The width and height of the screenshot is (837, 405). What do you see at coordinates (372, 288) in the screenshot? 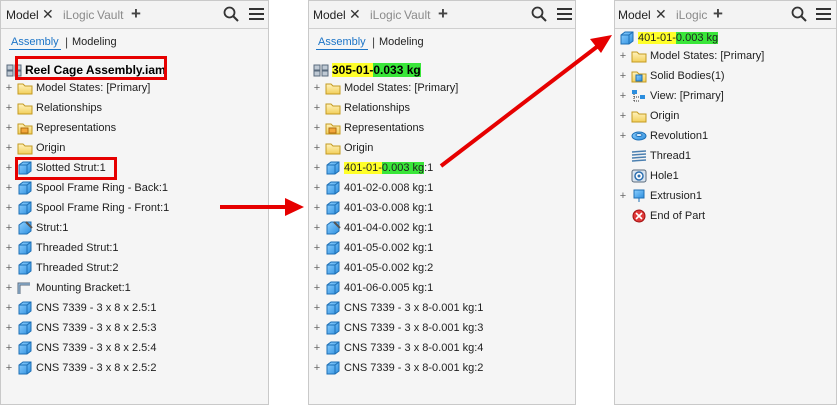
I see `tree-item: +401-06-0.005 kg:1` at bounding box center [372, 288].